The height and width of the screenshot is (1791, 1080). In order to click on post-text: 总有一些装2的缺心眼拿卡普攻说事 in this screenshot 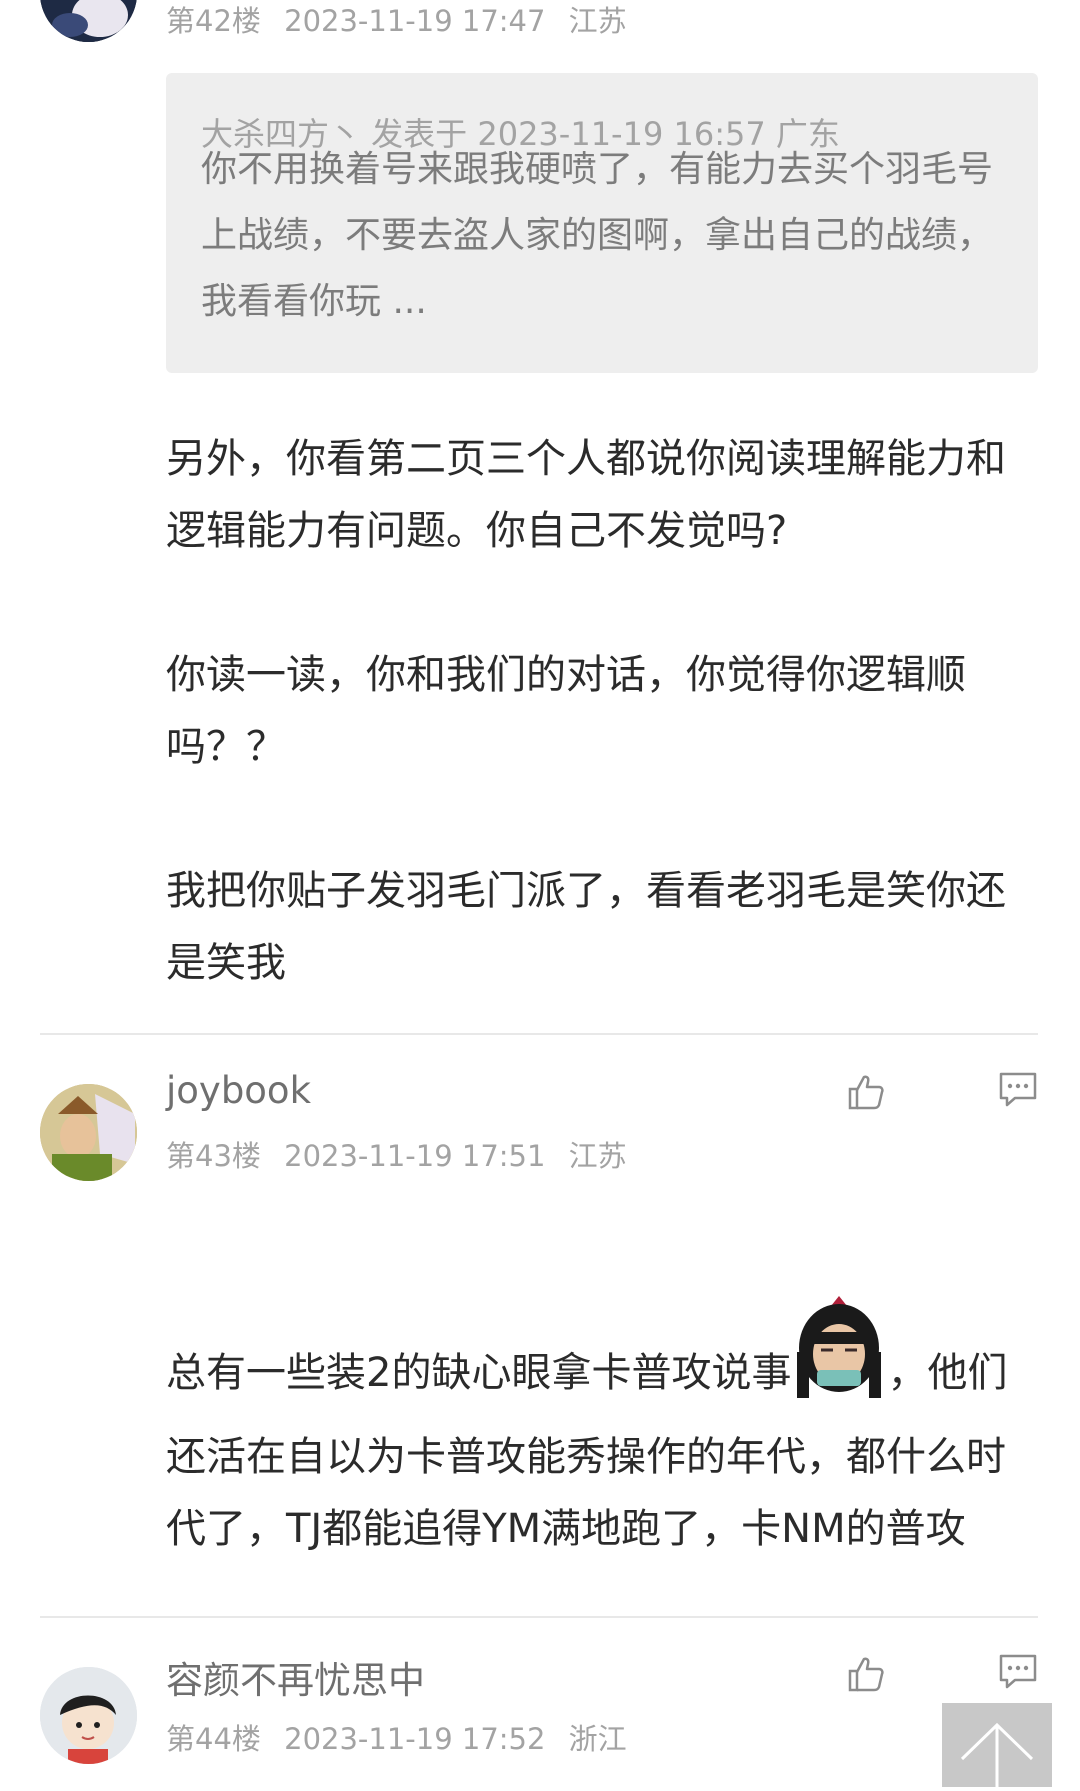, I will do `click(479, 1373)`.